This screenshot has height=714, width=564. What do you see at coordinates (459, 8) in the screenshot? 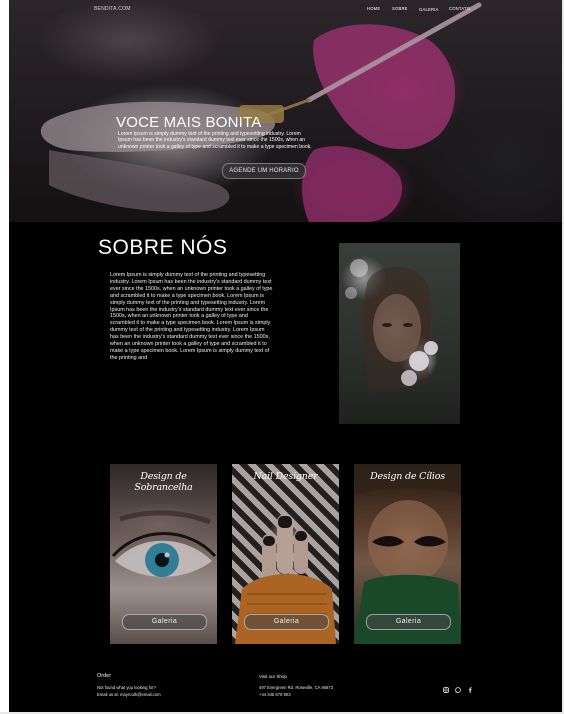
I see `nav-contato: CONTATO` at bounding box center [459, 8].